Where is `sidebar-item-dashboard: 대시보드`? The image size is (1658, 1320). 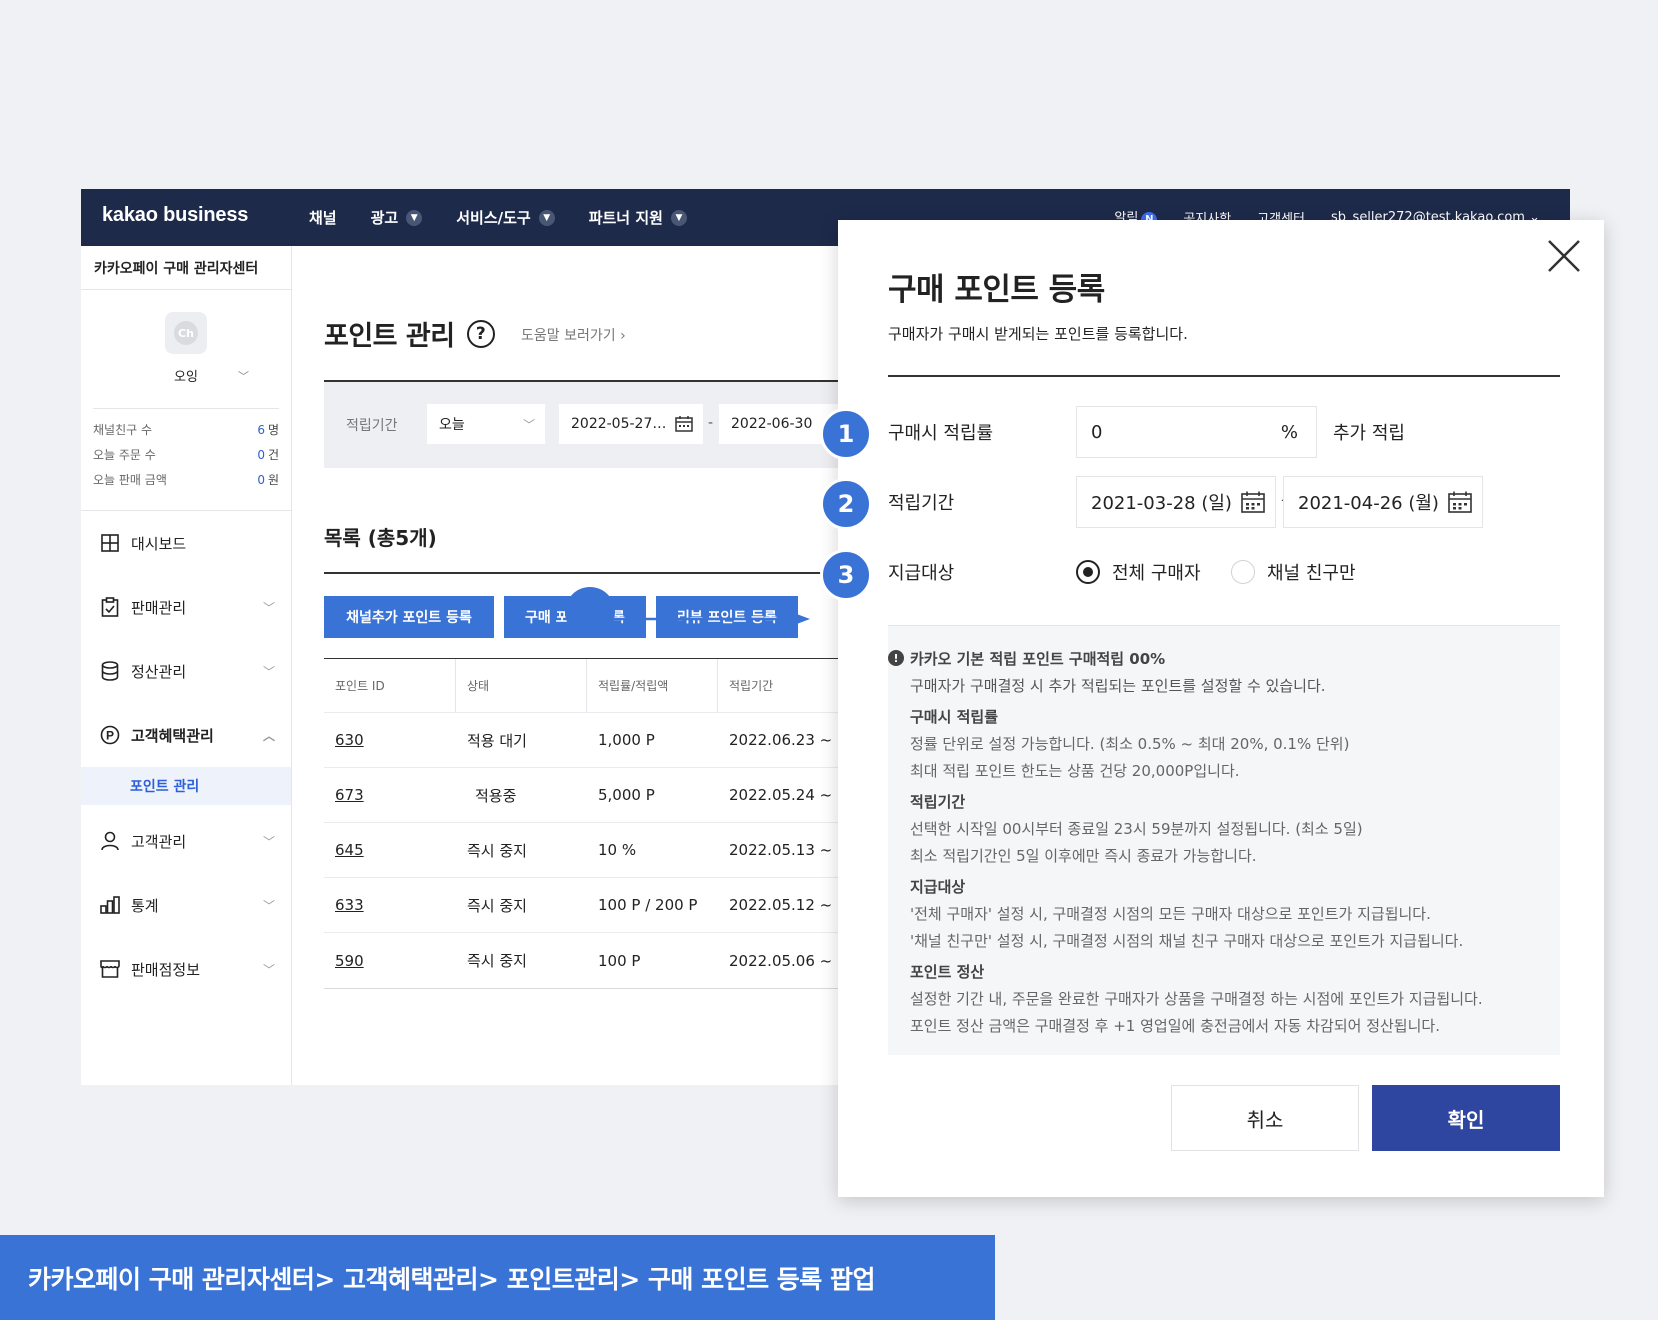
sidebar-item-dashboard: 대시보드 is located at coordinates (186, 543).